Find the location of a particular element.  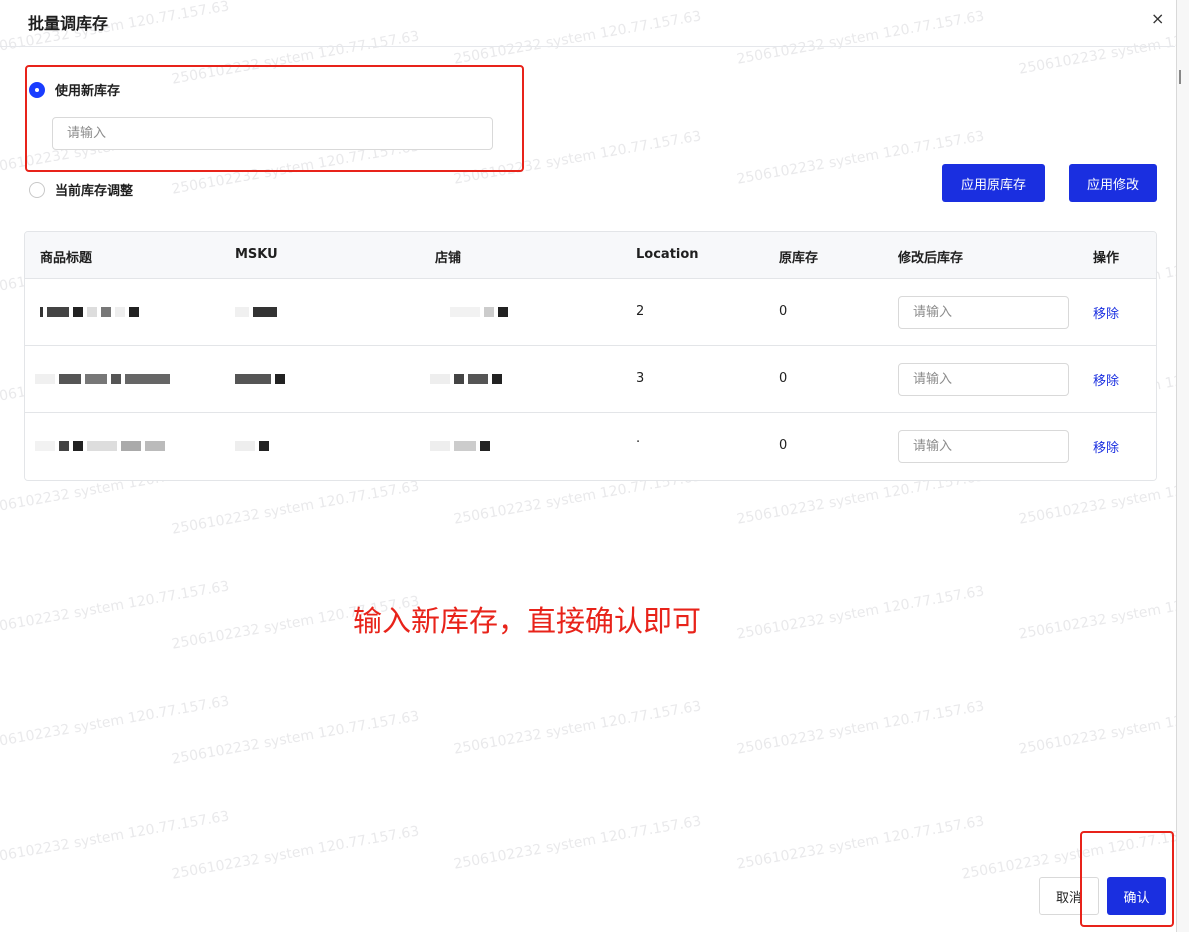

close-icon: × is located at coordinates (1157, 18).